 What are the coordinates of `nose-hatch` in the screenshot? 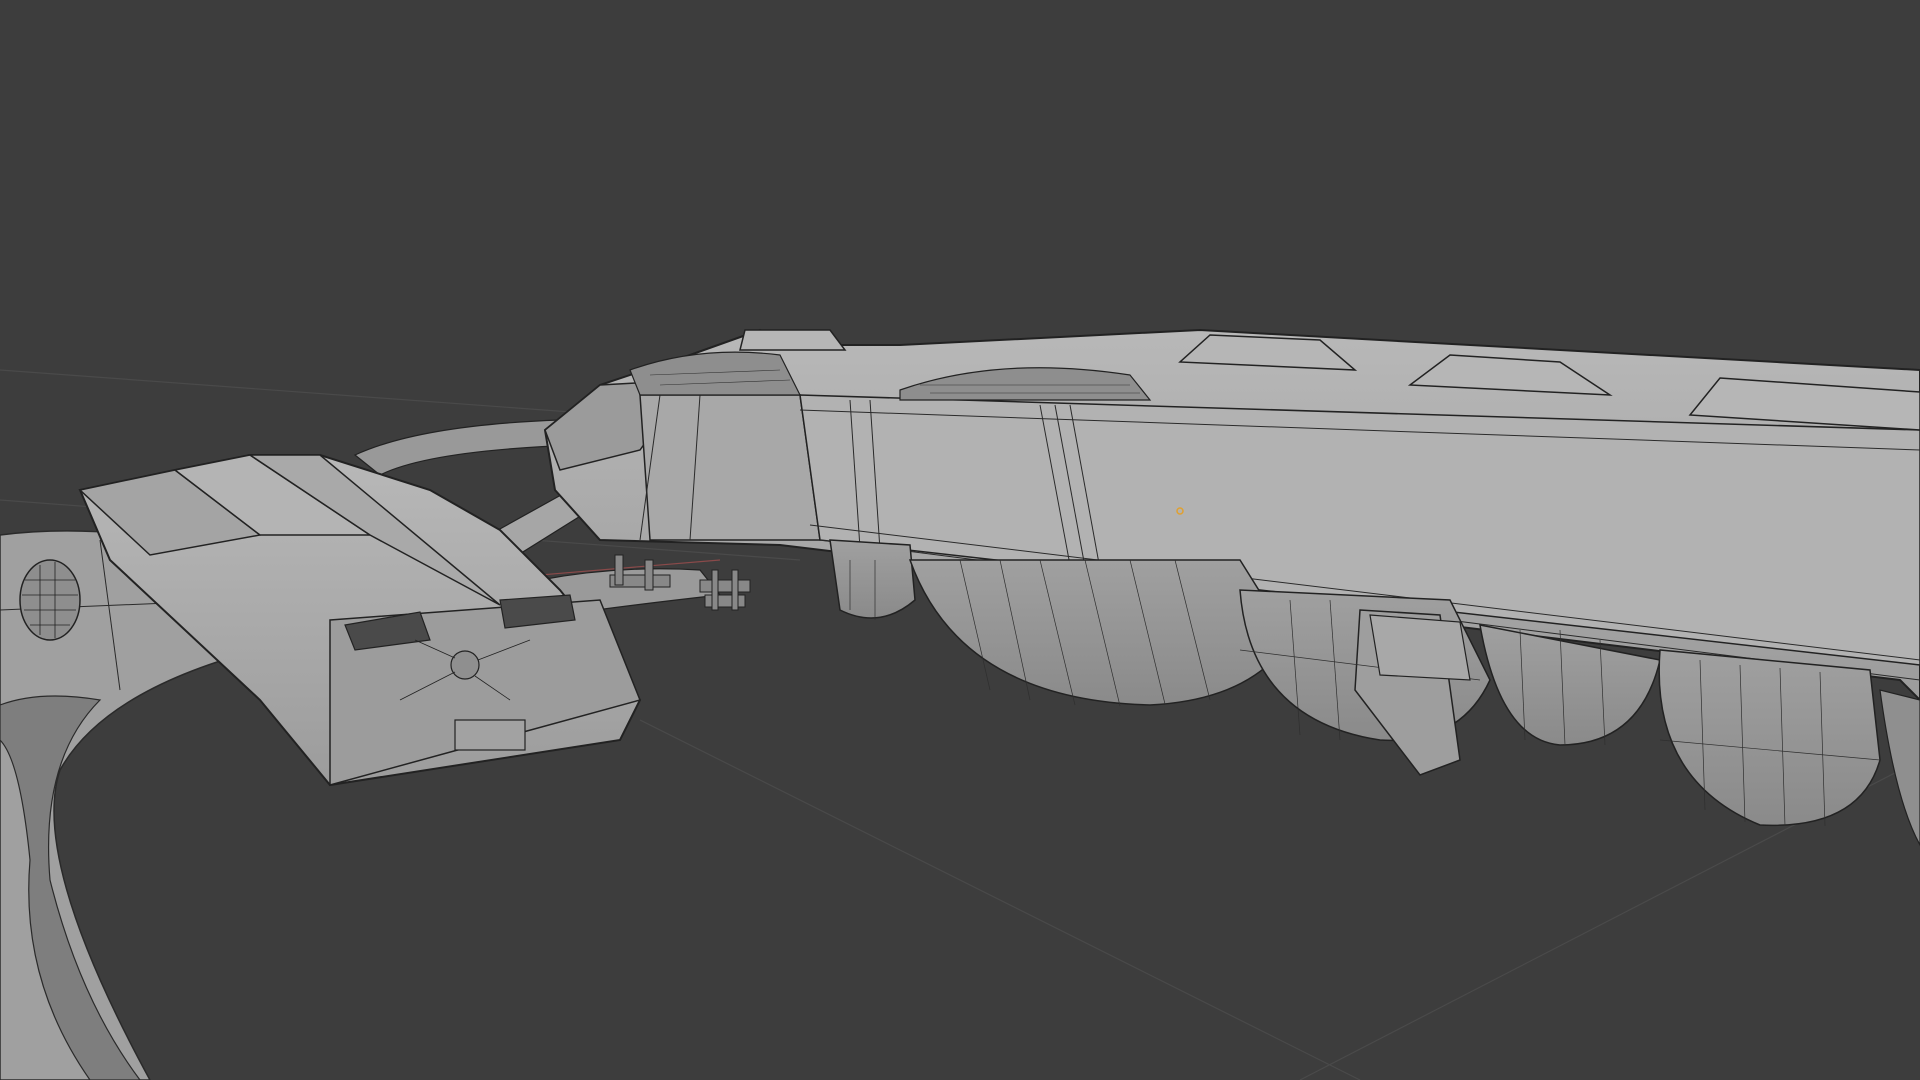 It's located at (490, 735).